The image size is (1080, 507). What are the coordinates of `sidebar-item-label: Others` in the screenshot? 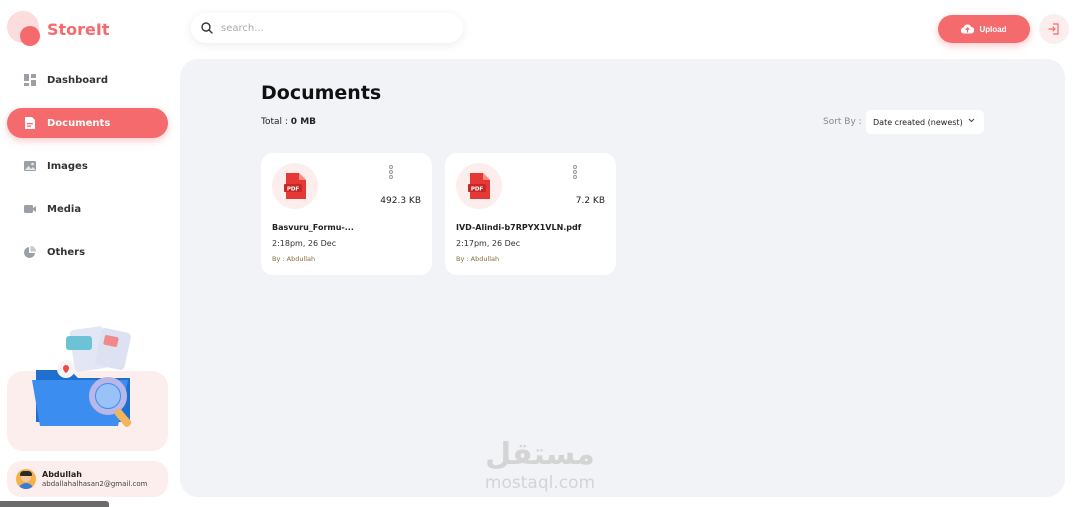 It's located at (66, 252).